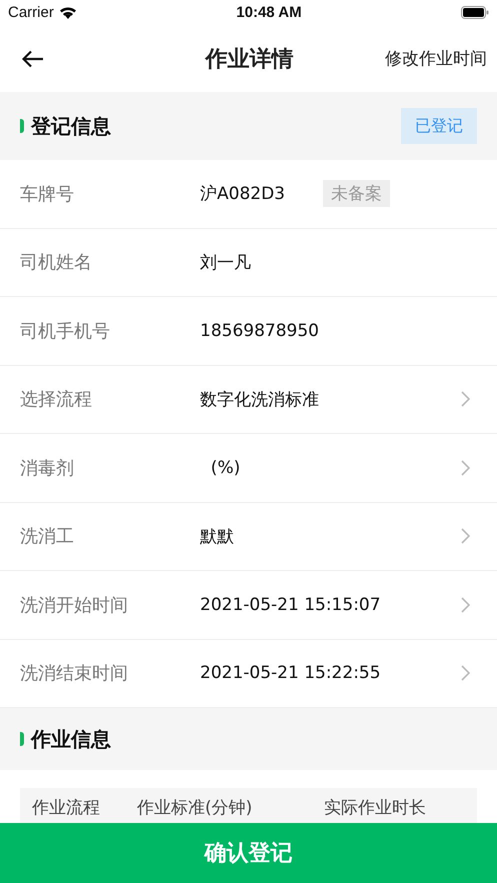  Describe the element at coordinates (259, 399) in the screenshot. I see `field-value: 数字化洗消标准` at that location.